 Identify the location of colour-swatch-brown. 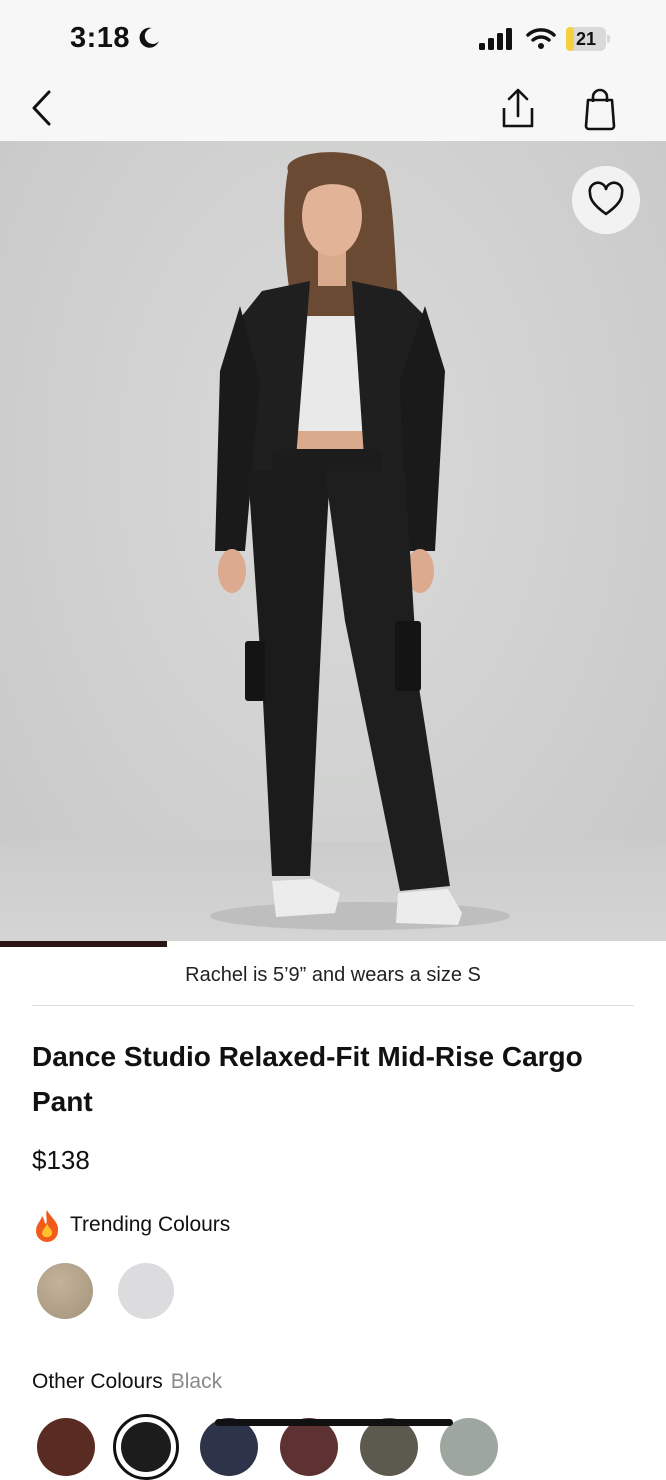
(66, 1447).